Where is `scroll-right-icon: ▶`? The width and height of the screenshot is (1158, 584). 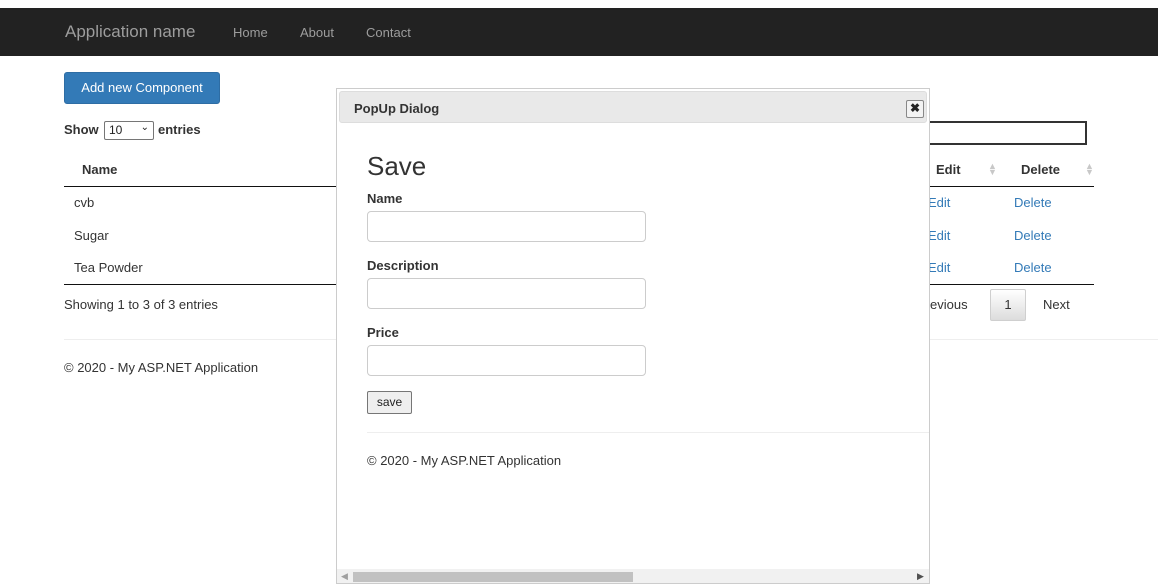 scroll-right-icon: ▶ is located at coordinates (920, 576).